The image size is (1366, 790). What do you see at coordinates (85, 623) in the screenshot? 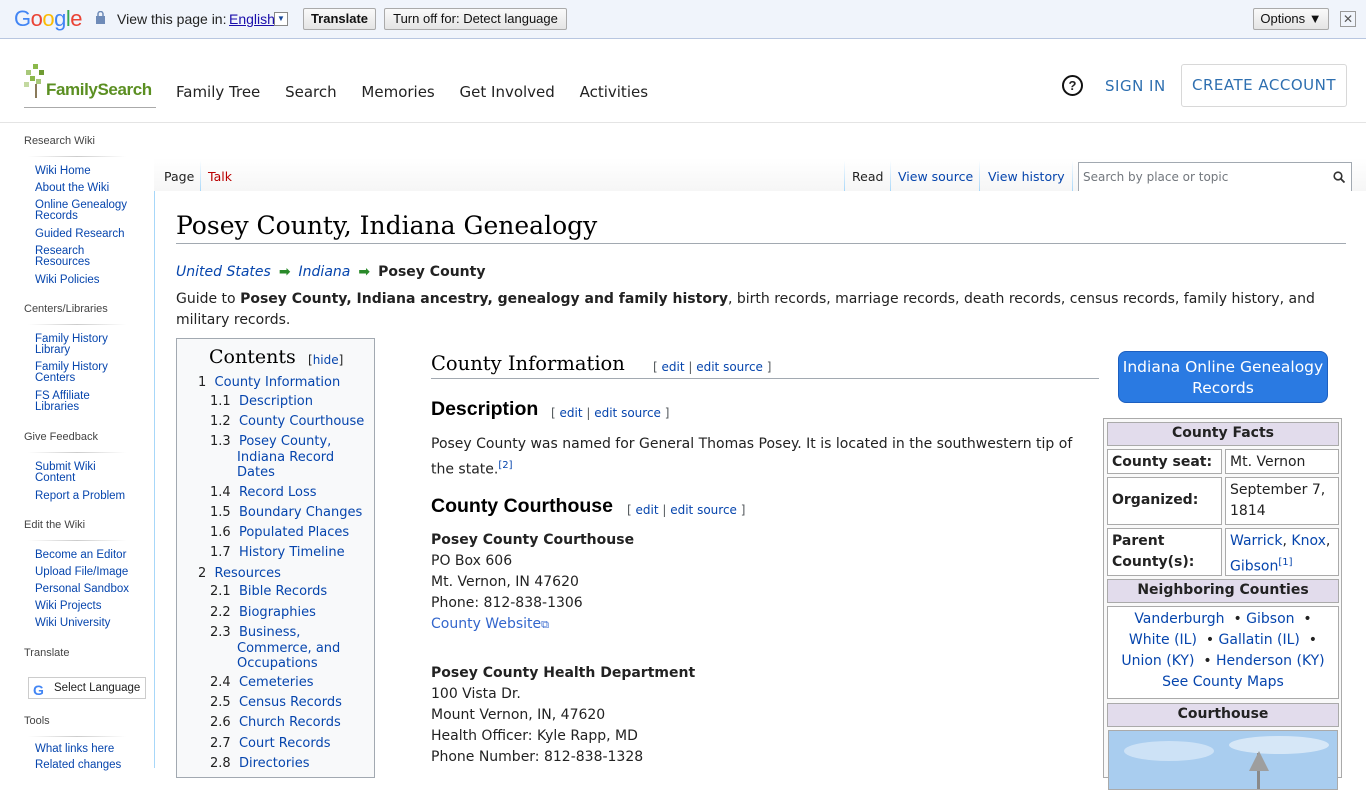
I see `sidebar-item-wiki-university: Wiki University` at bounding box center [85, 623].